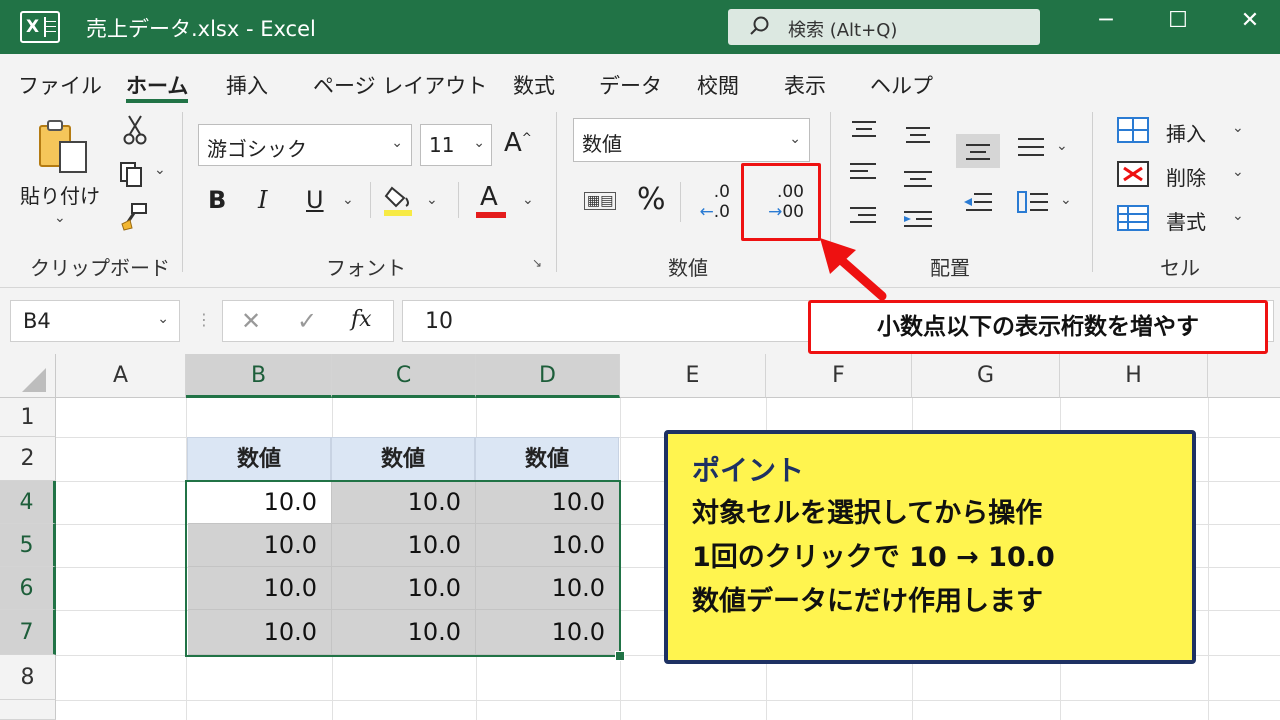 The height and width of the screenshot is (720, 1280). What do you see at coordinates (315, 200) in the screenshot?
I see `underline-button: U` at bounding box center [315, 200].